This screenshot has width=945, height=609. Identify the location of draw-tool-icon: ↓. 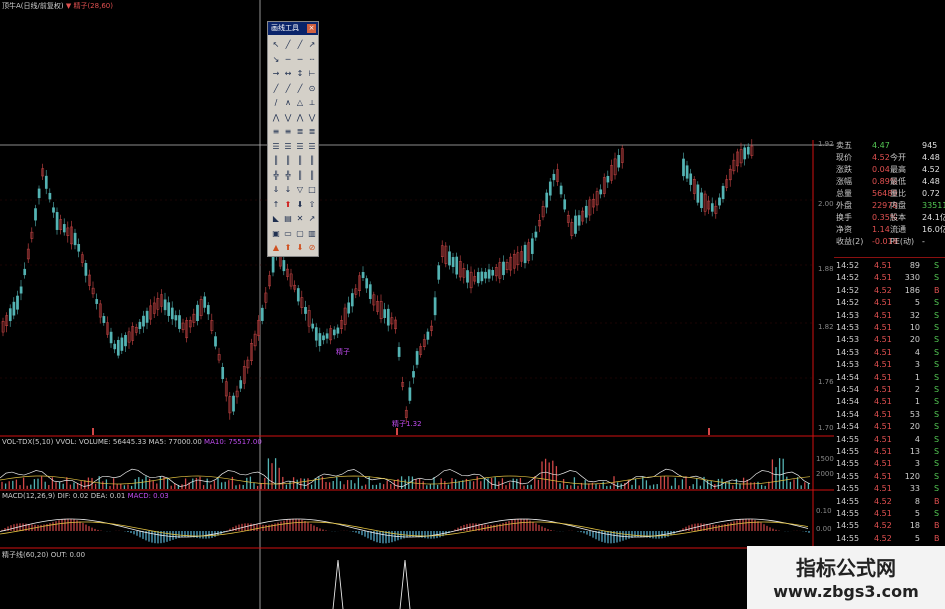
(288, 190).